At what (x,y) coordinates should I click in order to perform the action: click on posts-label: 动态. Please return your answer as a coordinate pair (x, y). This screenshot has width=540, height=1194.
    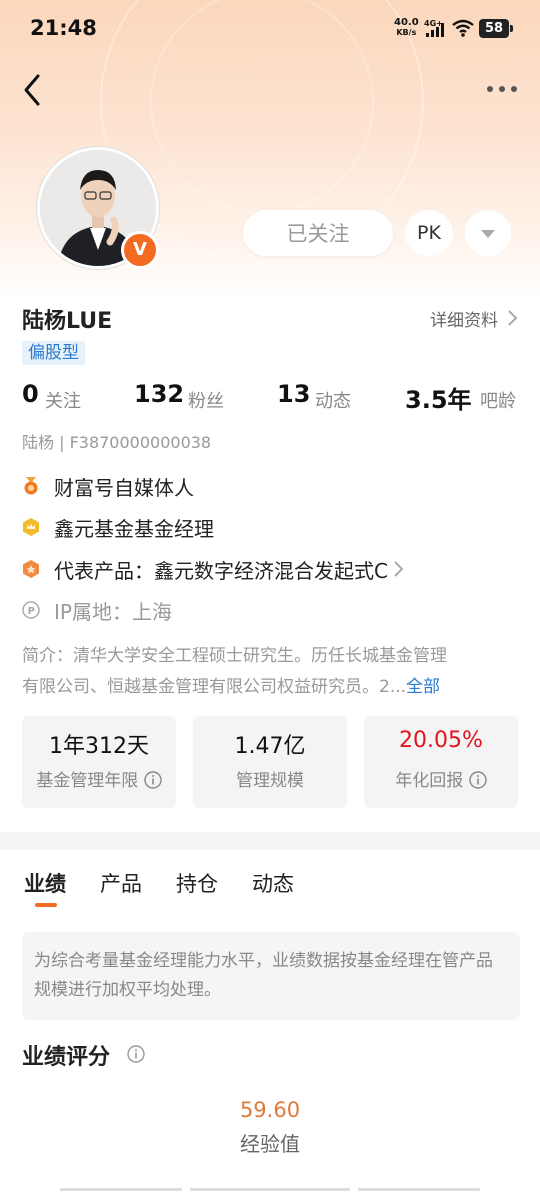
    Looking at the image, I should click on (333, 400).